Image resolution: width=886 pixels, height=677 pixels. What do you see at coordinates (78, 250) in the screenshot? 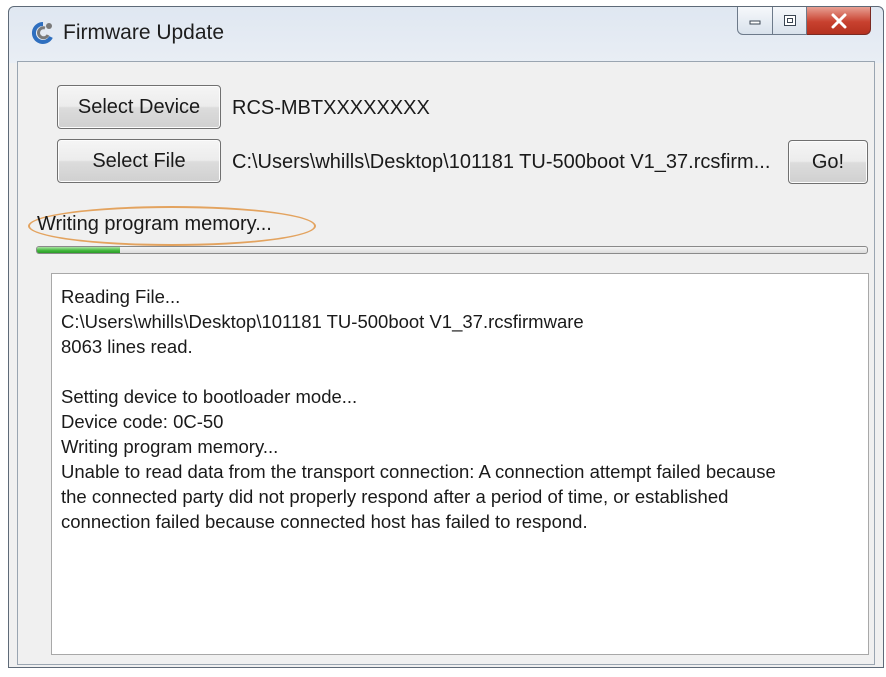
I see `progress-fill` at bounding box center [78, 250].